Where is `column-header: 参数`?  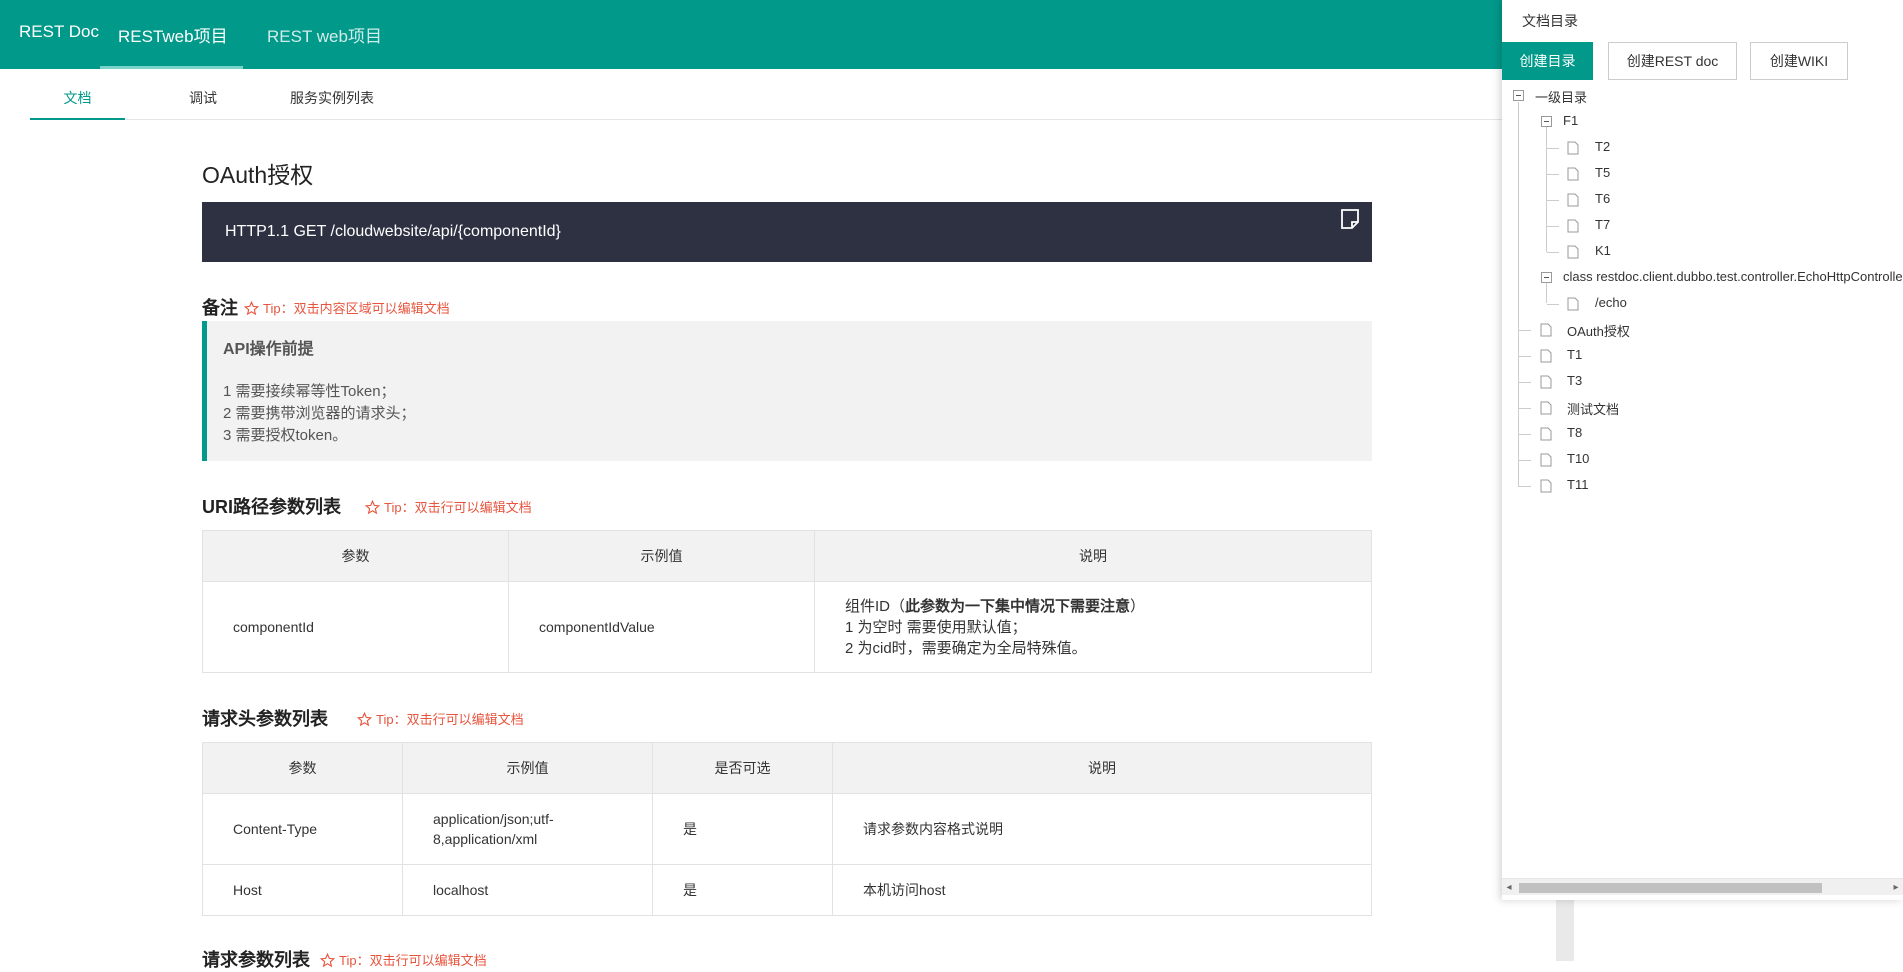 column-header: 参数 is located at coordinates (355, 556).